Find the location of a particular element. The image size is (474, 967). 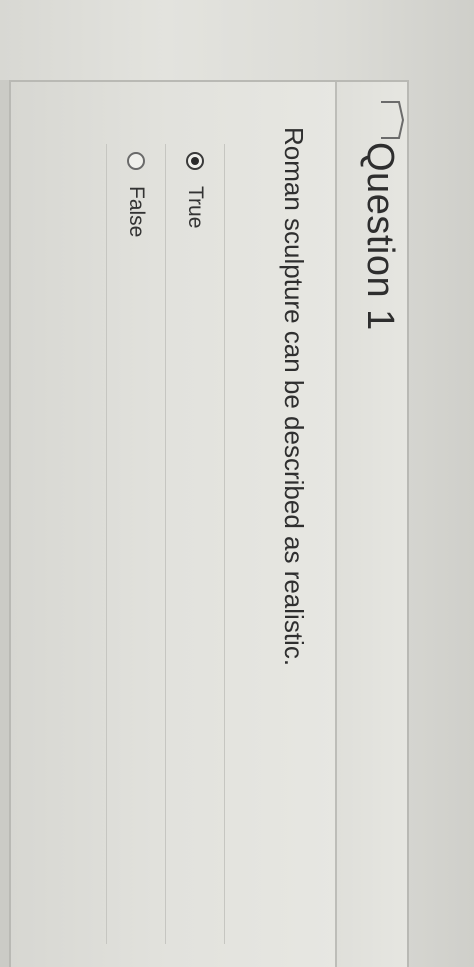

answer-option-false: False is located at coordinates (136, 544).